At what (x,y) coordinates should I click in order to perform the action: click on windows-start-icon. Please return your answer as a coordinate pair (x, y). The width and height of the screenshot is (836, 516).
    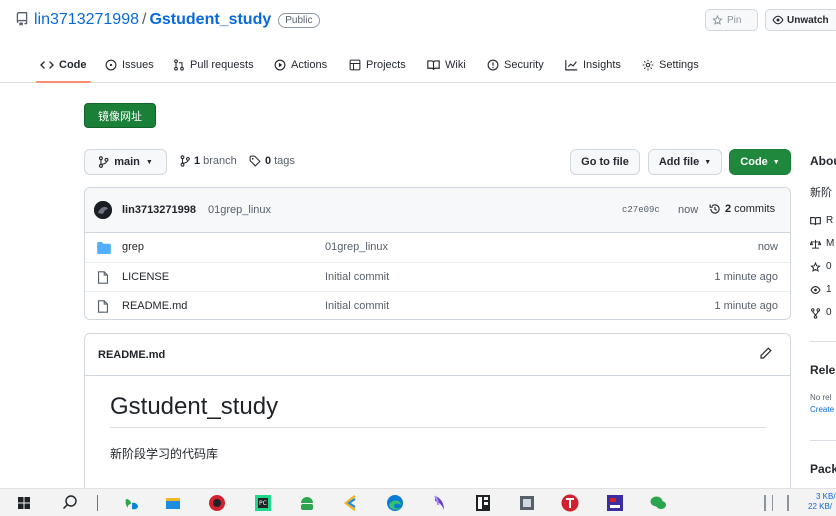
    Looking at the image, I should click on (24, 503).